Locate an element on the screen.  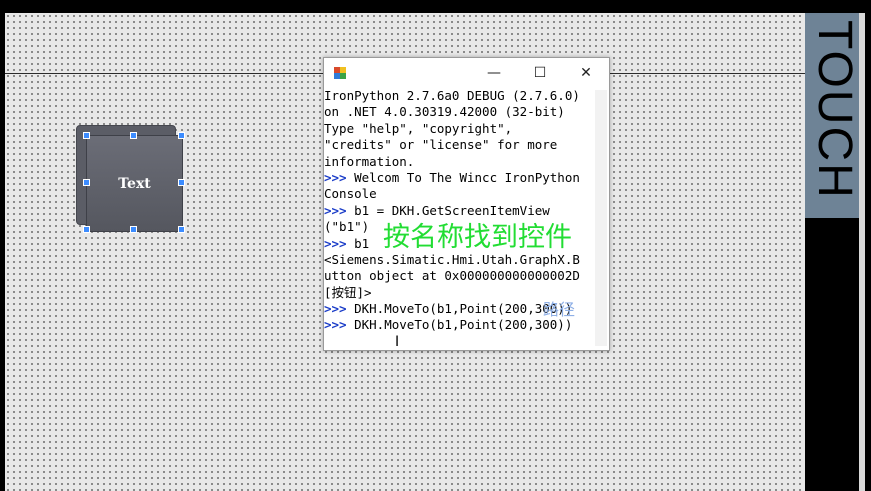
console-line: "credits" or "license" for more is located at coordinates (441, 145).